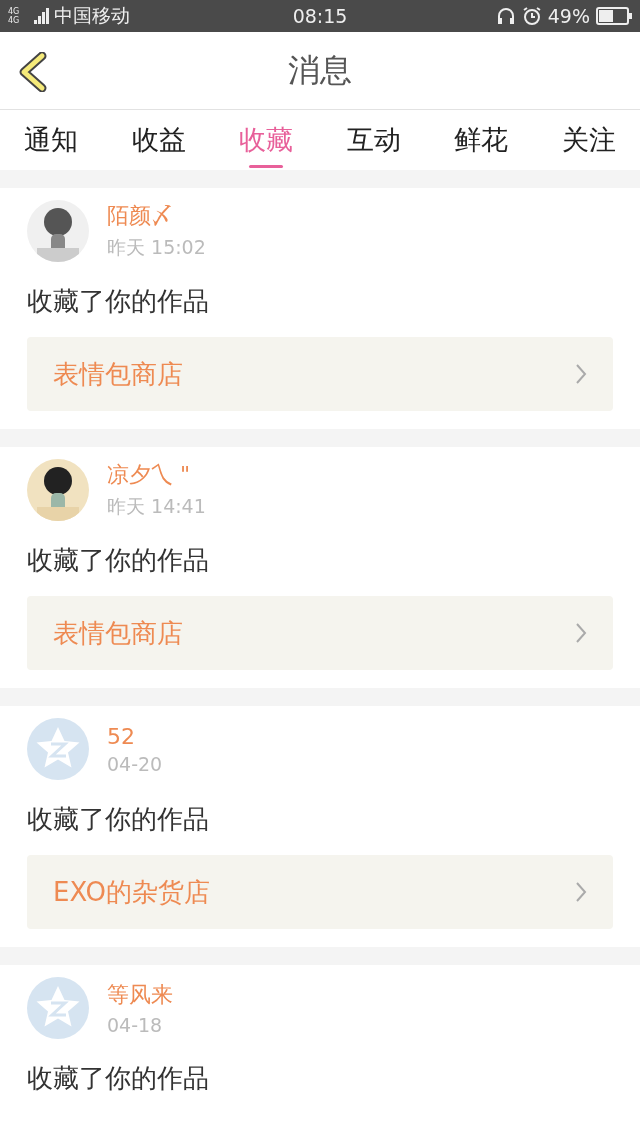  What do you see at coordinates (140, 995) in the screenshot?
I see `user-name: 等风来` at bounding box center [140, 995].